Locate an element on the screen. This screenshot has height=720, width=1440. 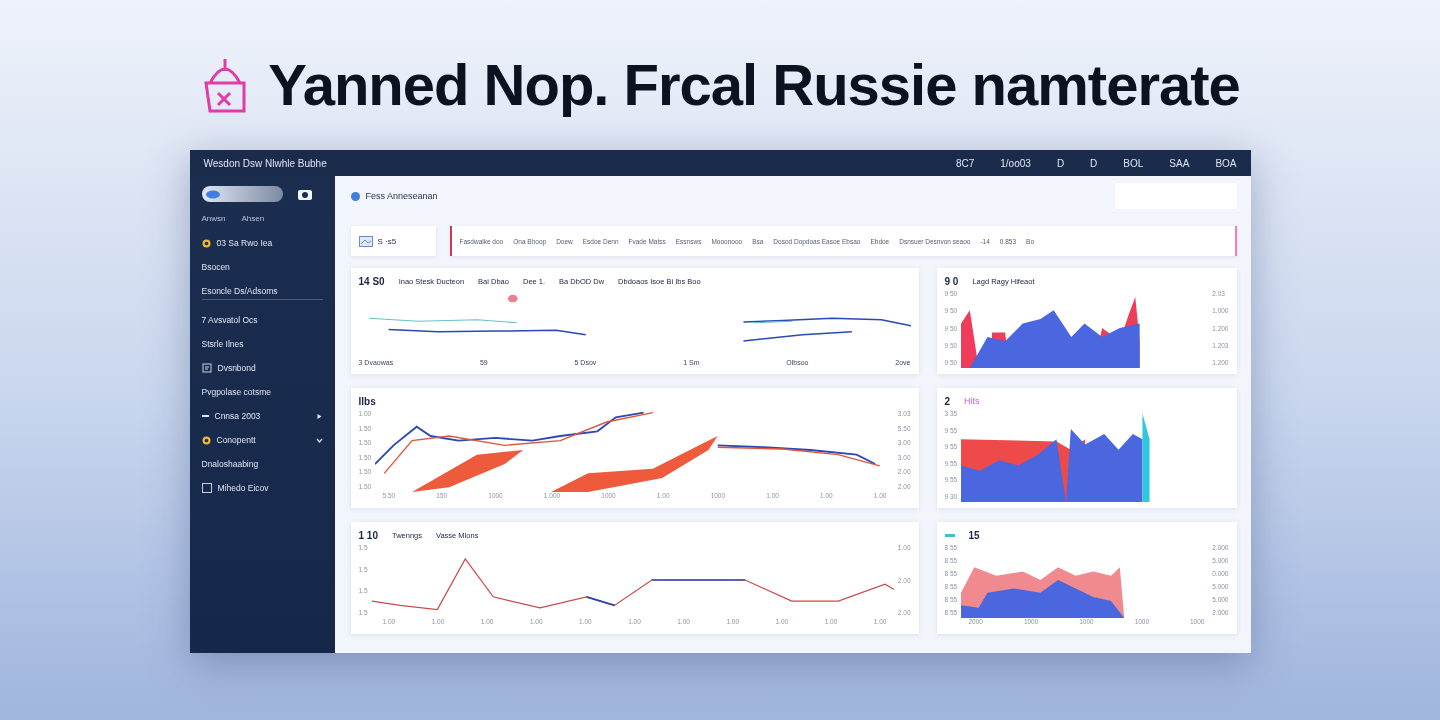
sidebar-item: Cnnsa 2003 is located at coordinates (262, 416).